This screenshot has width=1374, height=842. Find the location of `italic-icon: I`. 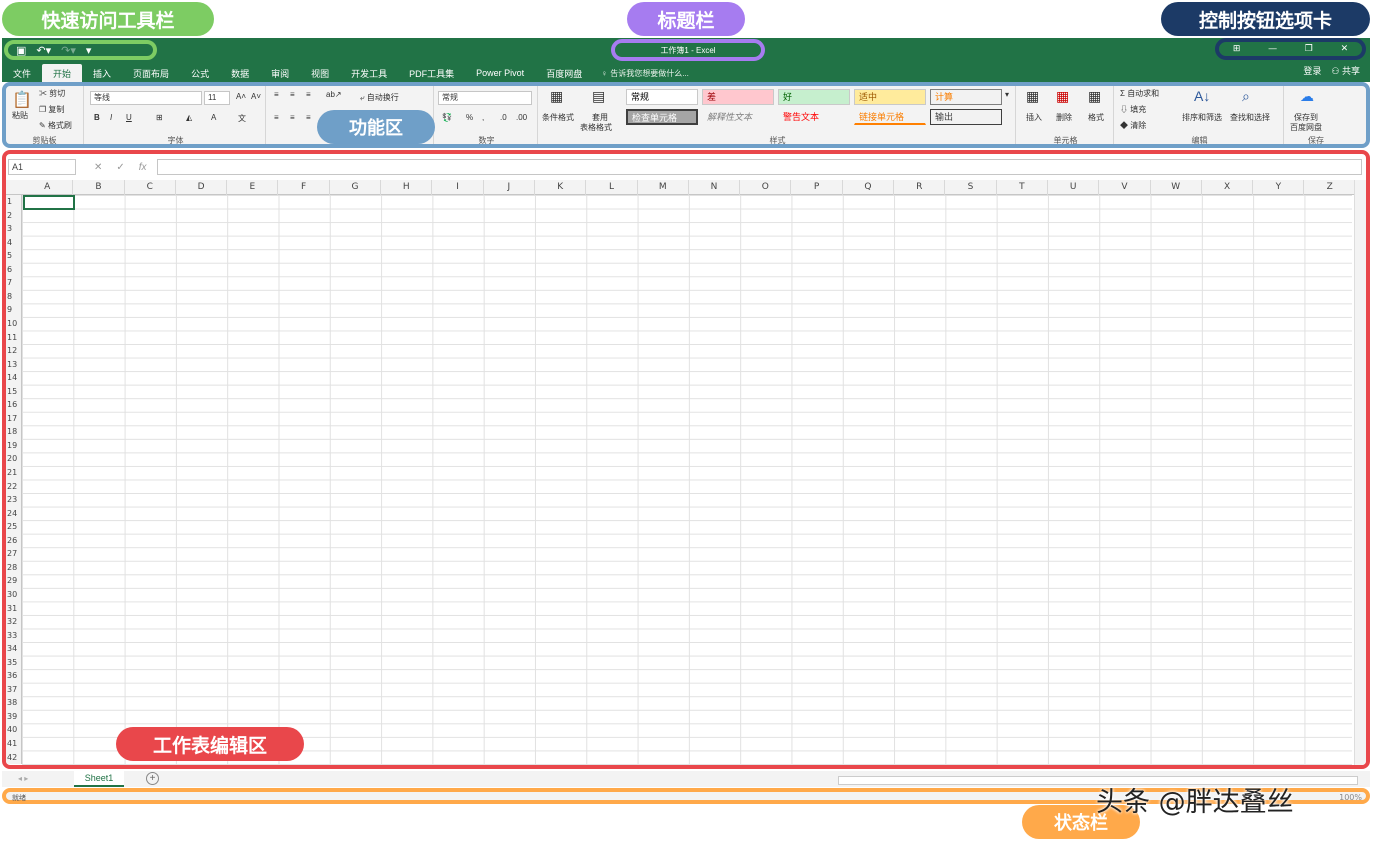

italic-icon: I is located at coordinates (111, 117).